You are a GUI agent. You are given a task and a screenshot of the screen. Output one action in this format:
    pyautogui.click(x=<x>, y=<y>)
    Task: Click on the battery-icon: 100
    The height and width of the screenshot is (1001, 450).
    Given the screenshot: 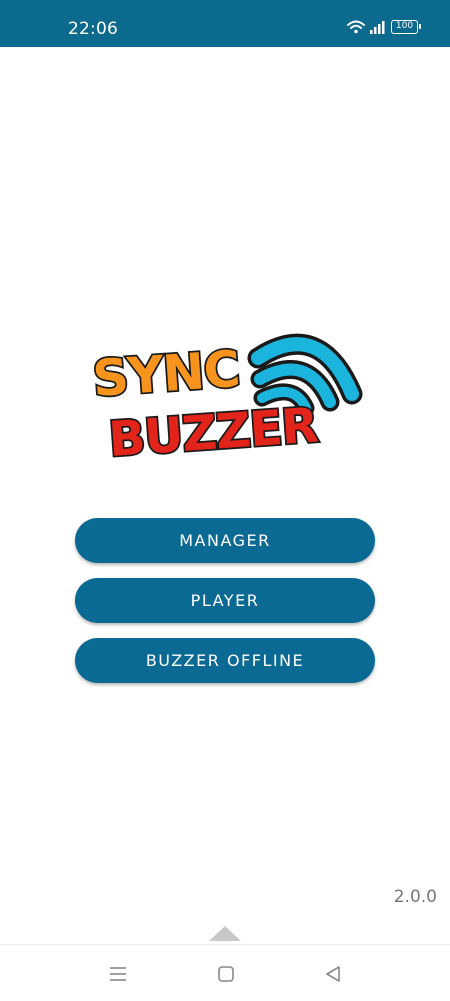 What is the action you would take?
    pyautogui.click(x=406, y=27)
    